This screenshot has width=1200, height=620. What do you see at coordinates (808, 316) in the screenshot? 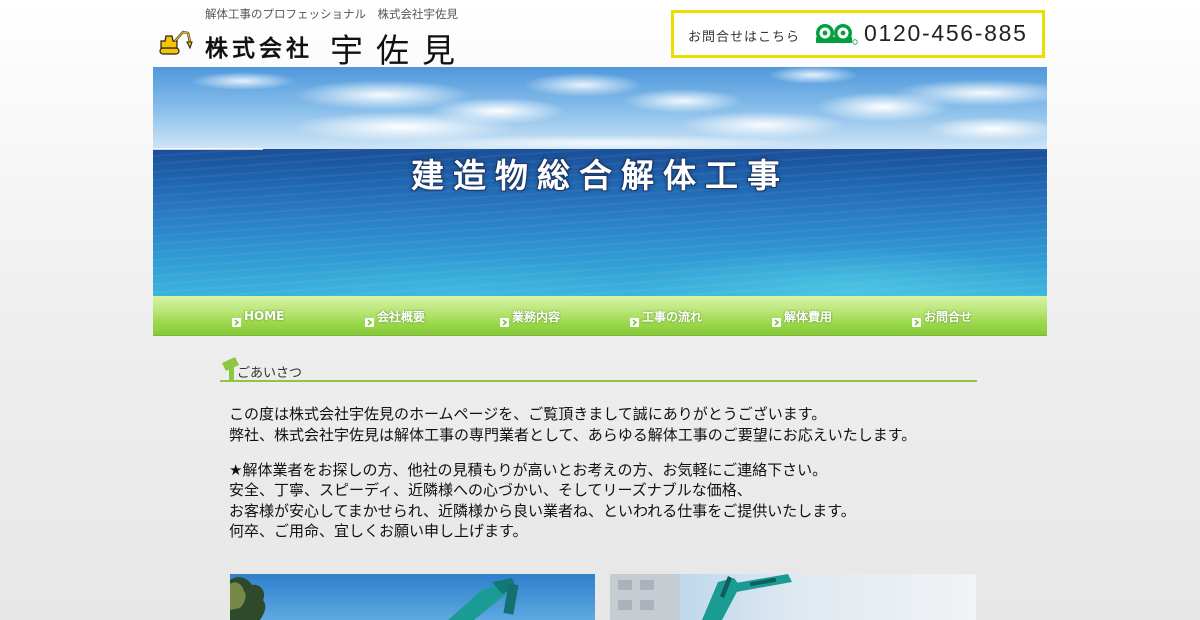
I see `nav-item-label: 解体費用` at bounding box center [808, 316].